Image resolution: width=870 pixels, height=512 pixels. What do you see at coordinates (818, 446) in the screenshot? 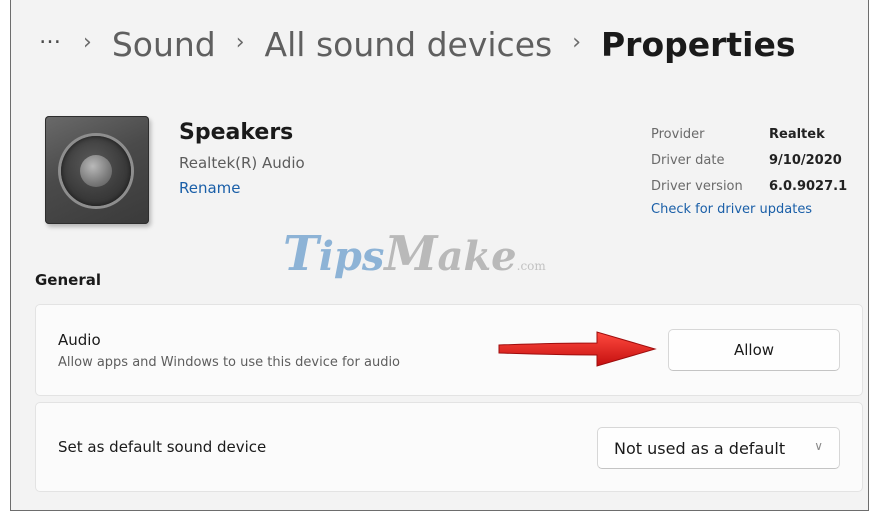
I see `chevron-down-icon: ∨` at bounding box center [818, 446].